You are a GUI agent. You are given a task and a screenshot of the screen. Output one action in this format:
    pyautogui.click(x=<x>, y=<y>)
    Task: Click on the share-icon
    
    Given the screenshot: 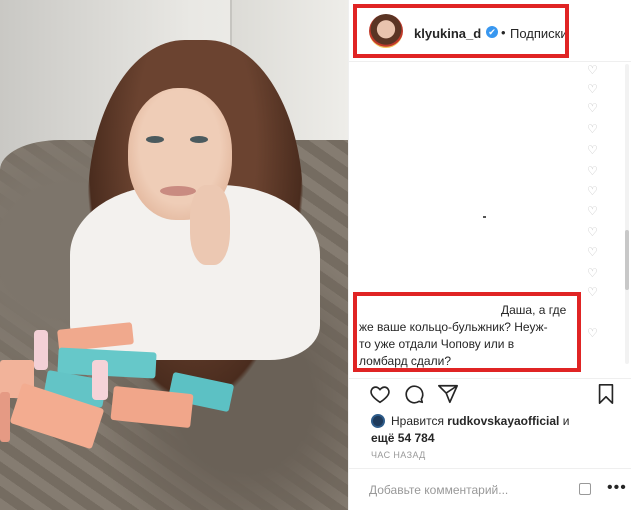 What is the action you would take?
    pyautogui.click(x=448, y=394)
    